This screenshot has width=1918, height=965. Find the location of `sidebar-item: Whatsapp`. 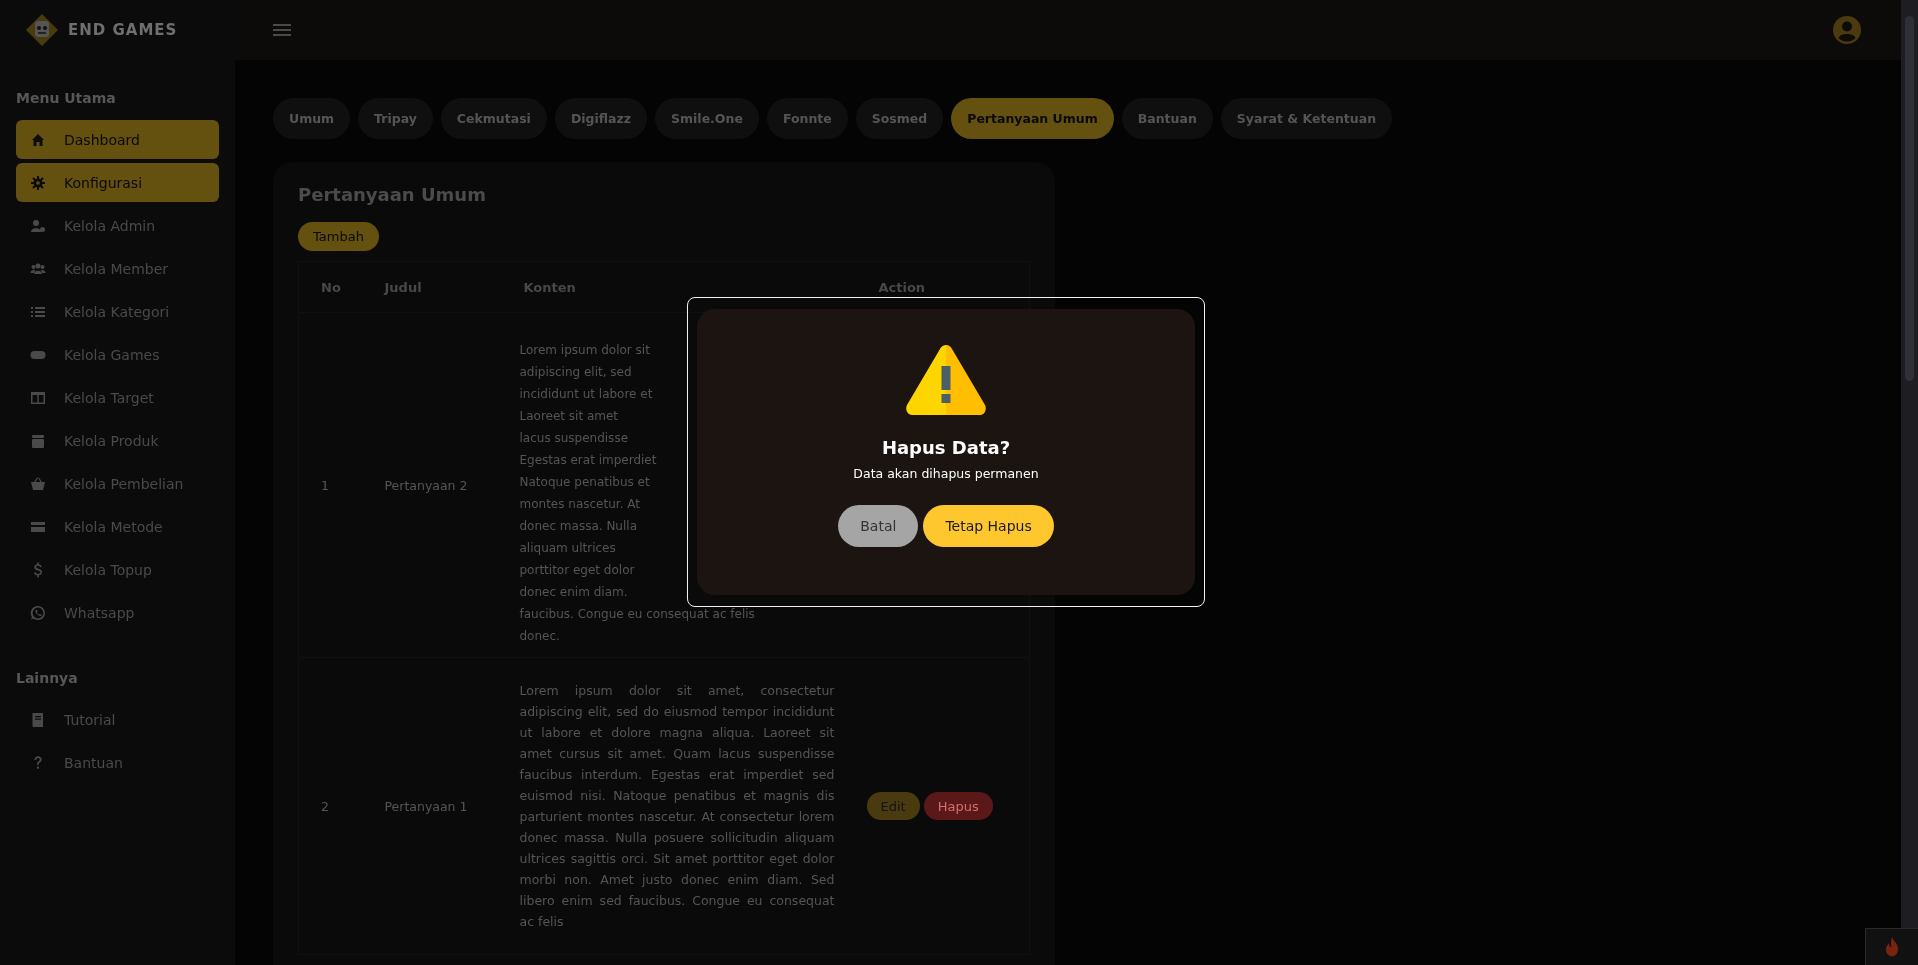

sidebar-item: Whatsapp is located at coordinates (117, 612).